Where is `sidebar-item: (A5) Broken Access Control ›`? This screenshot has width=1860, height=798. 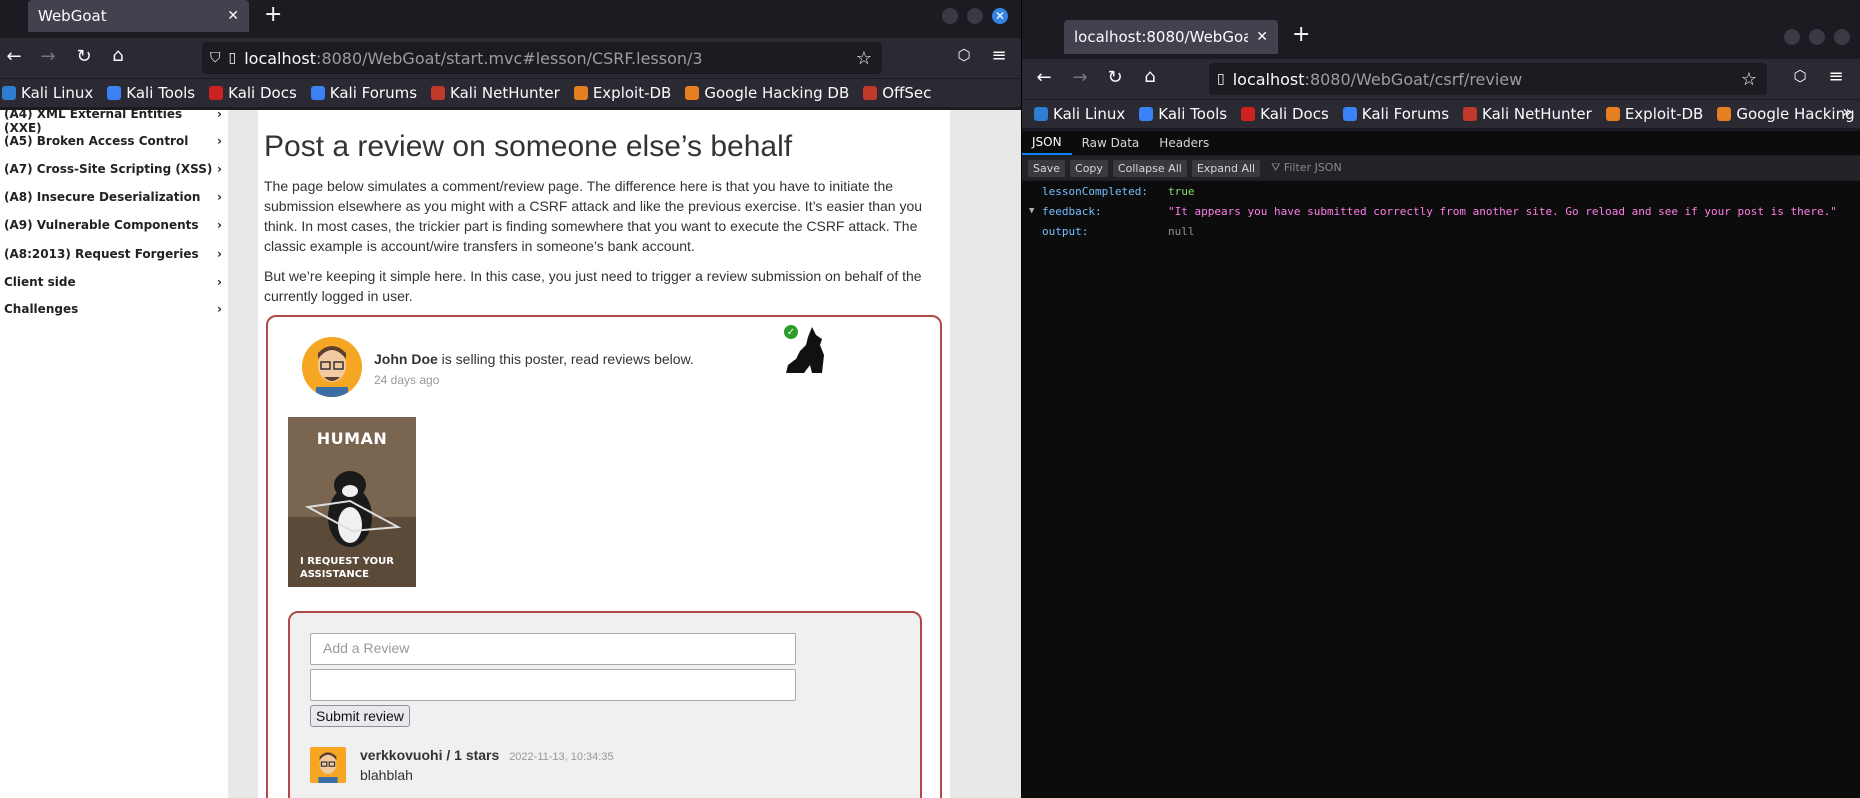 sidebar-item: (A5) Broken Access Control › is located at coordinates (113, 141).